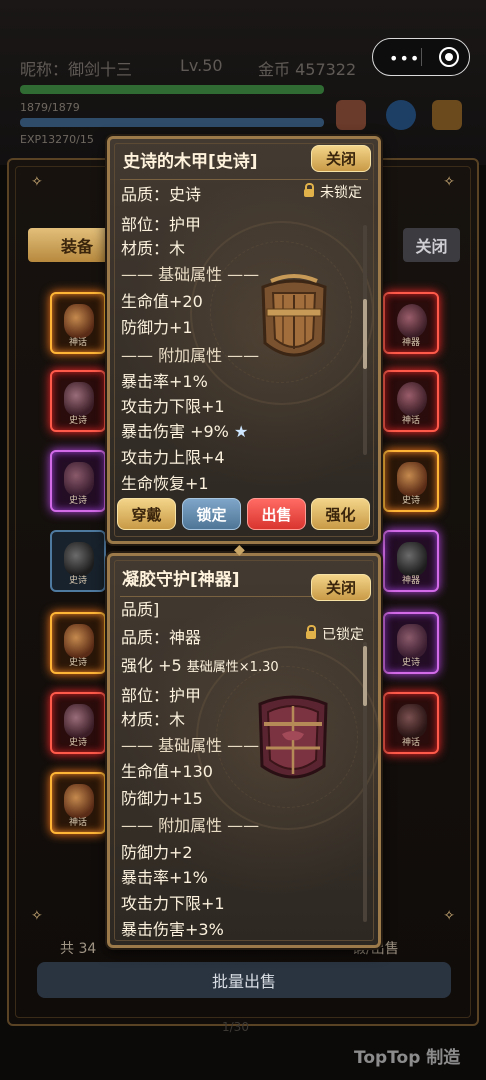 The height and width of the screenshot is (1080, 486). Describe the element at coordinates (165, 483) in the screenshot. I see `extra-attr: 生命恢复+1` at that location.